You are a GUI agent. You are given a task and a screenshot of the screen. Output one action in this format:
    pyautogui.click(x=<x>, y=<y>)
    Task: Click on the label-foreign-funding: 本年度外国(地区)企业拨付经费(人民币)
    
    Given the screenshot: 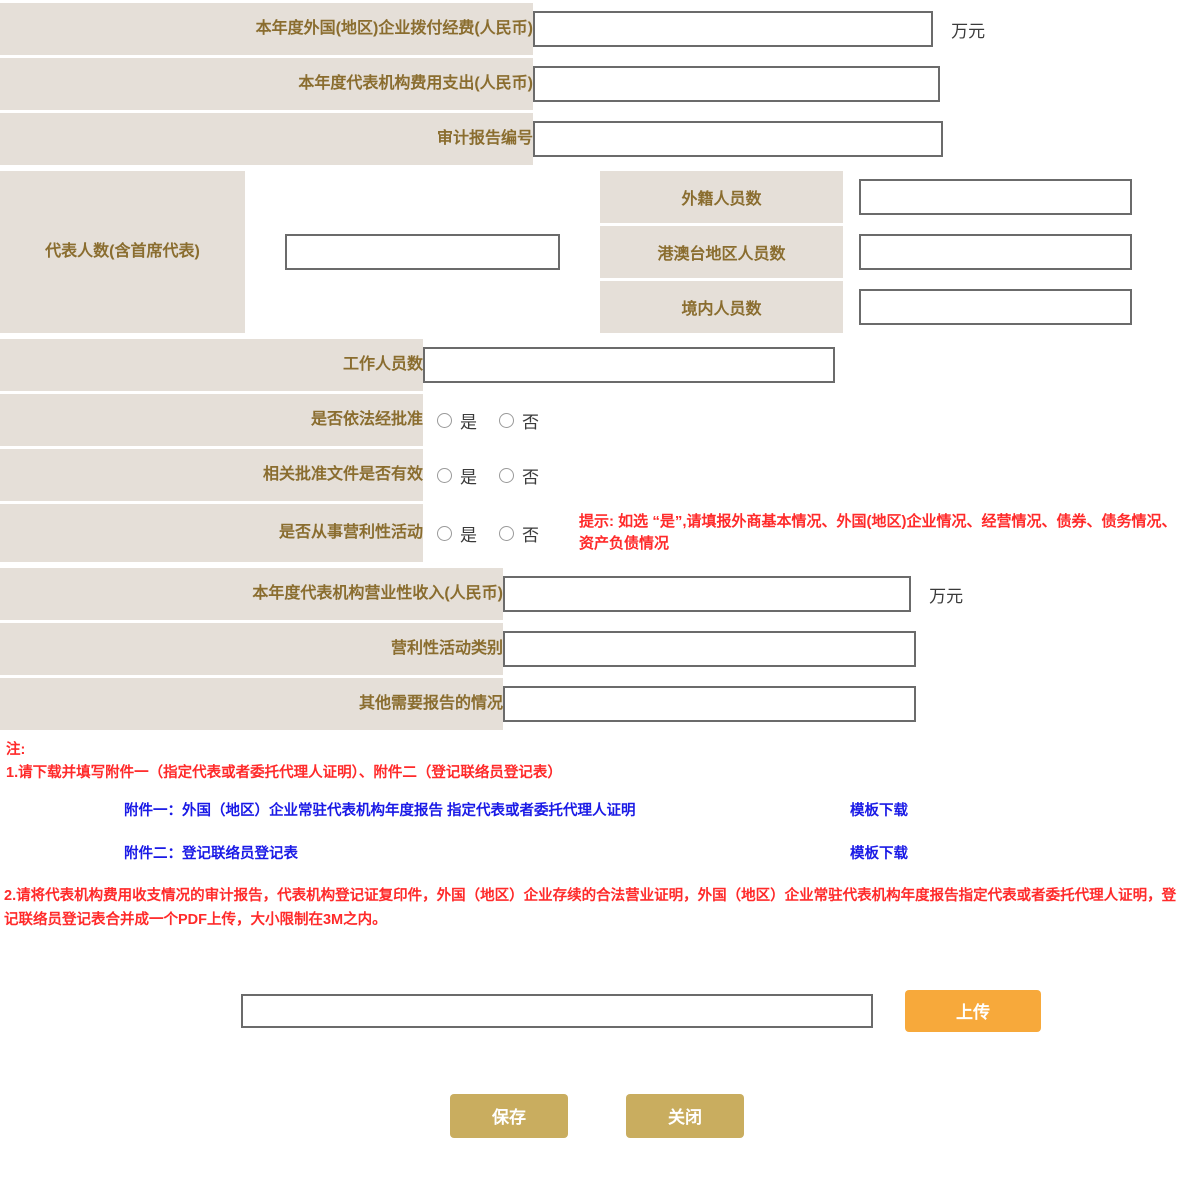 What is the action you would take?
    pyautogui.click(x=266, y=29)
    